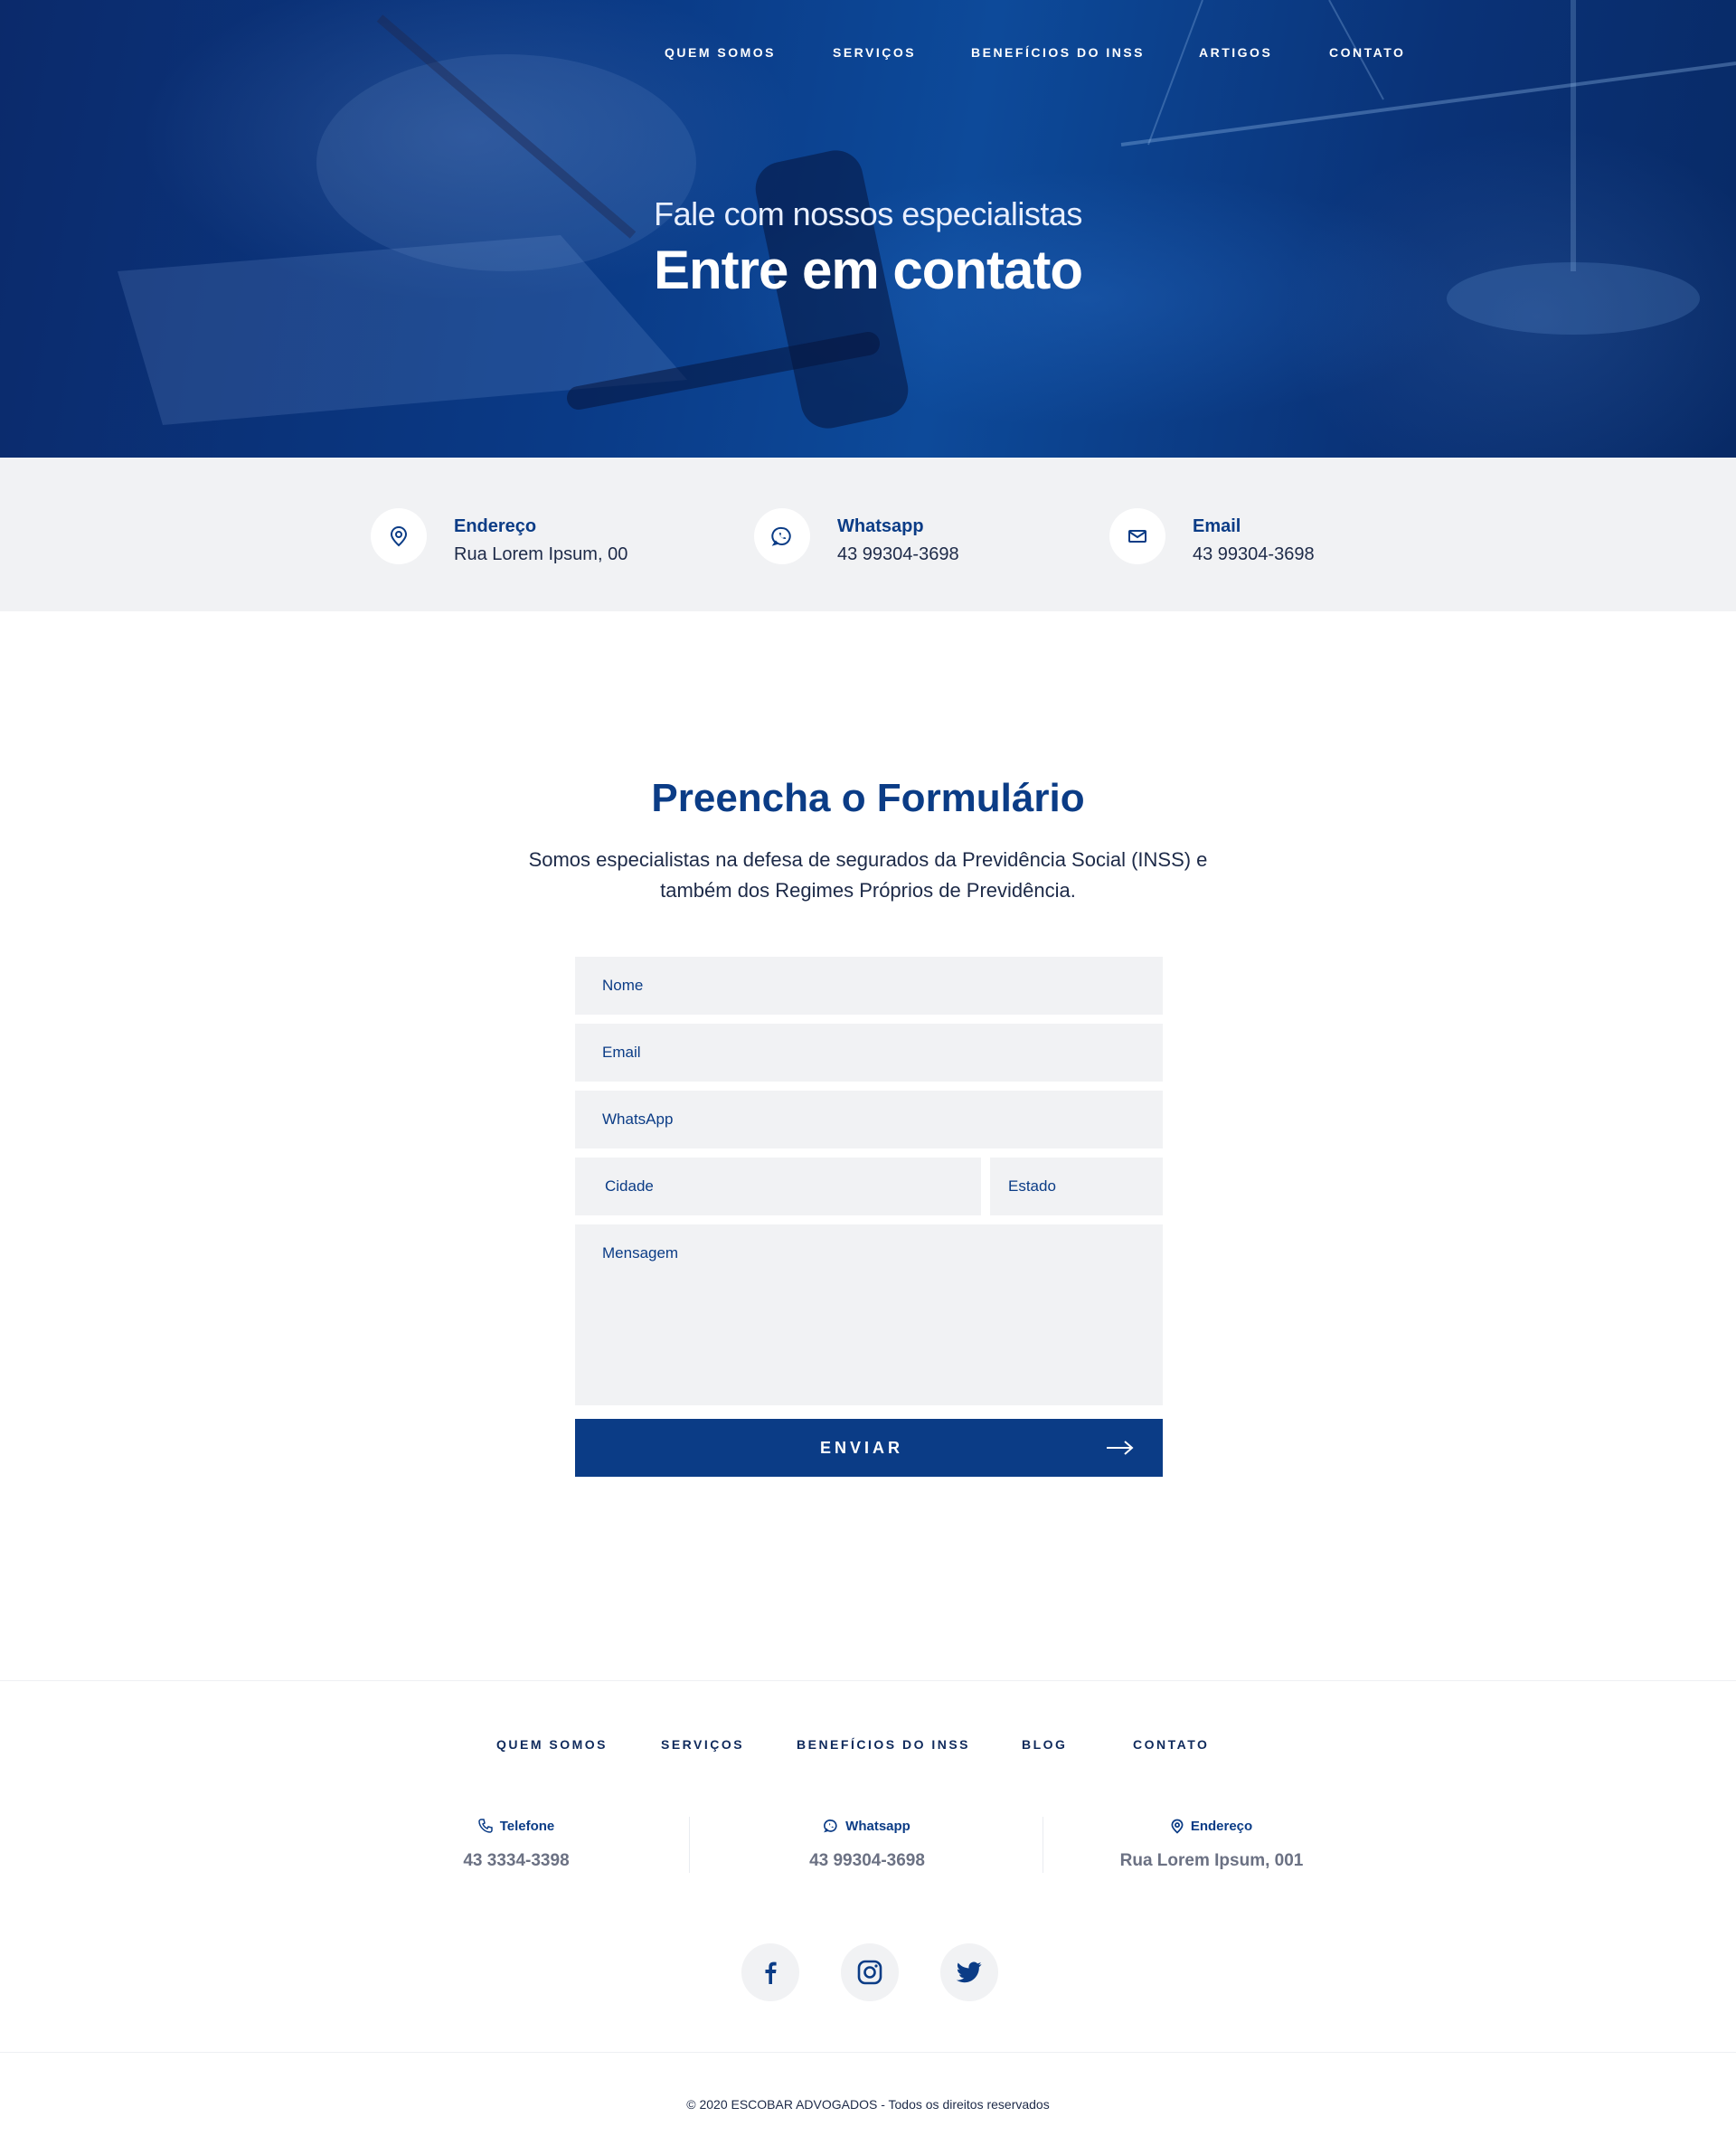 The width and height of the screenshot is (1736, 2136). I want to click on footer-whatsapp: Whatsapp 43 99304-3698, so click(867, 1844).